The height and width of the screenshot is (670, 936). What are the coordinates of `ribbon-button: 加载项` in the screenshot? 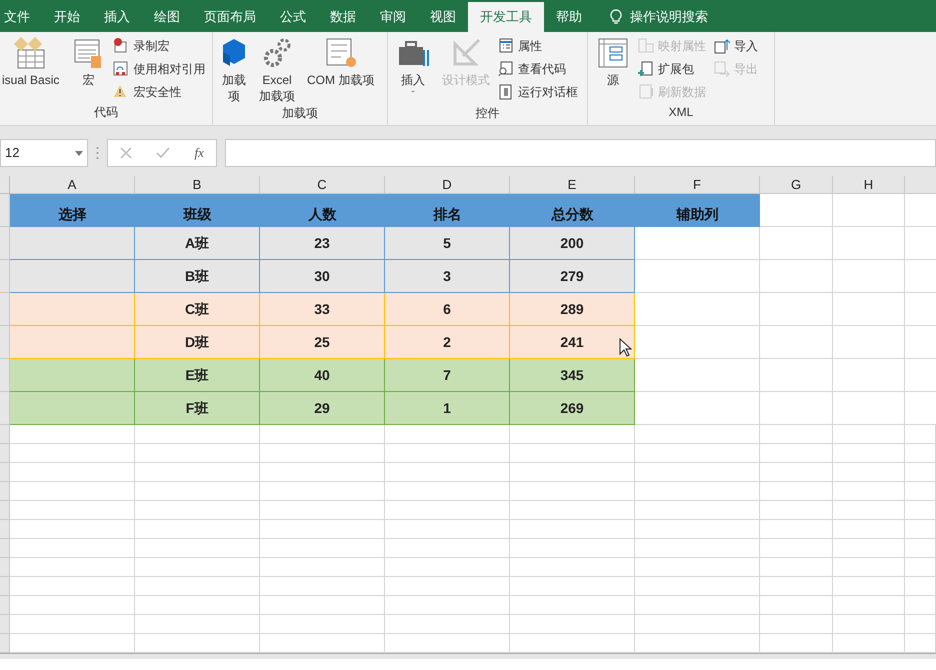 It's located at (234, 70).